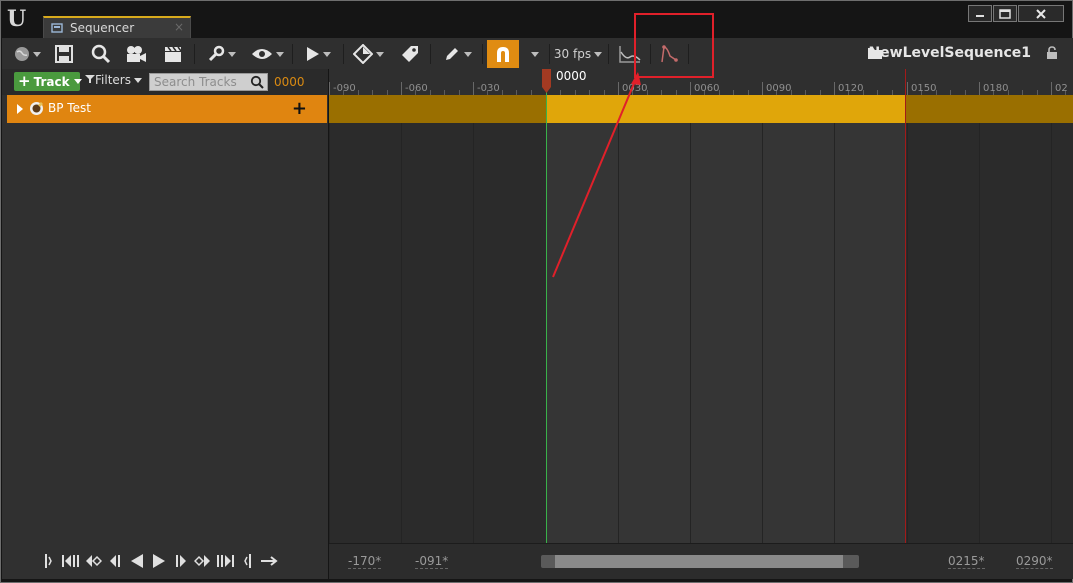 The width and height of the screenshot is (1073, 583). Describe the element at coordinates (1041, 13) in the screenshot. I see `close-icon` at that location.